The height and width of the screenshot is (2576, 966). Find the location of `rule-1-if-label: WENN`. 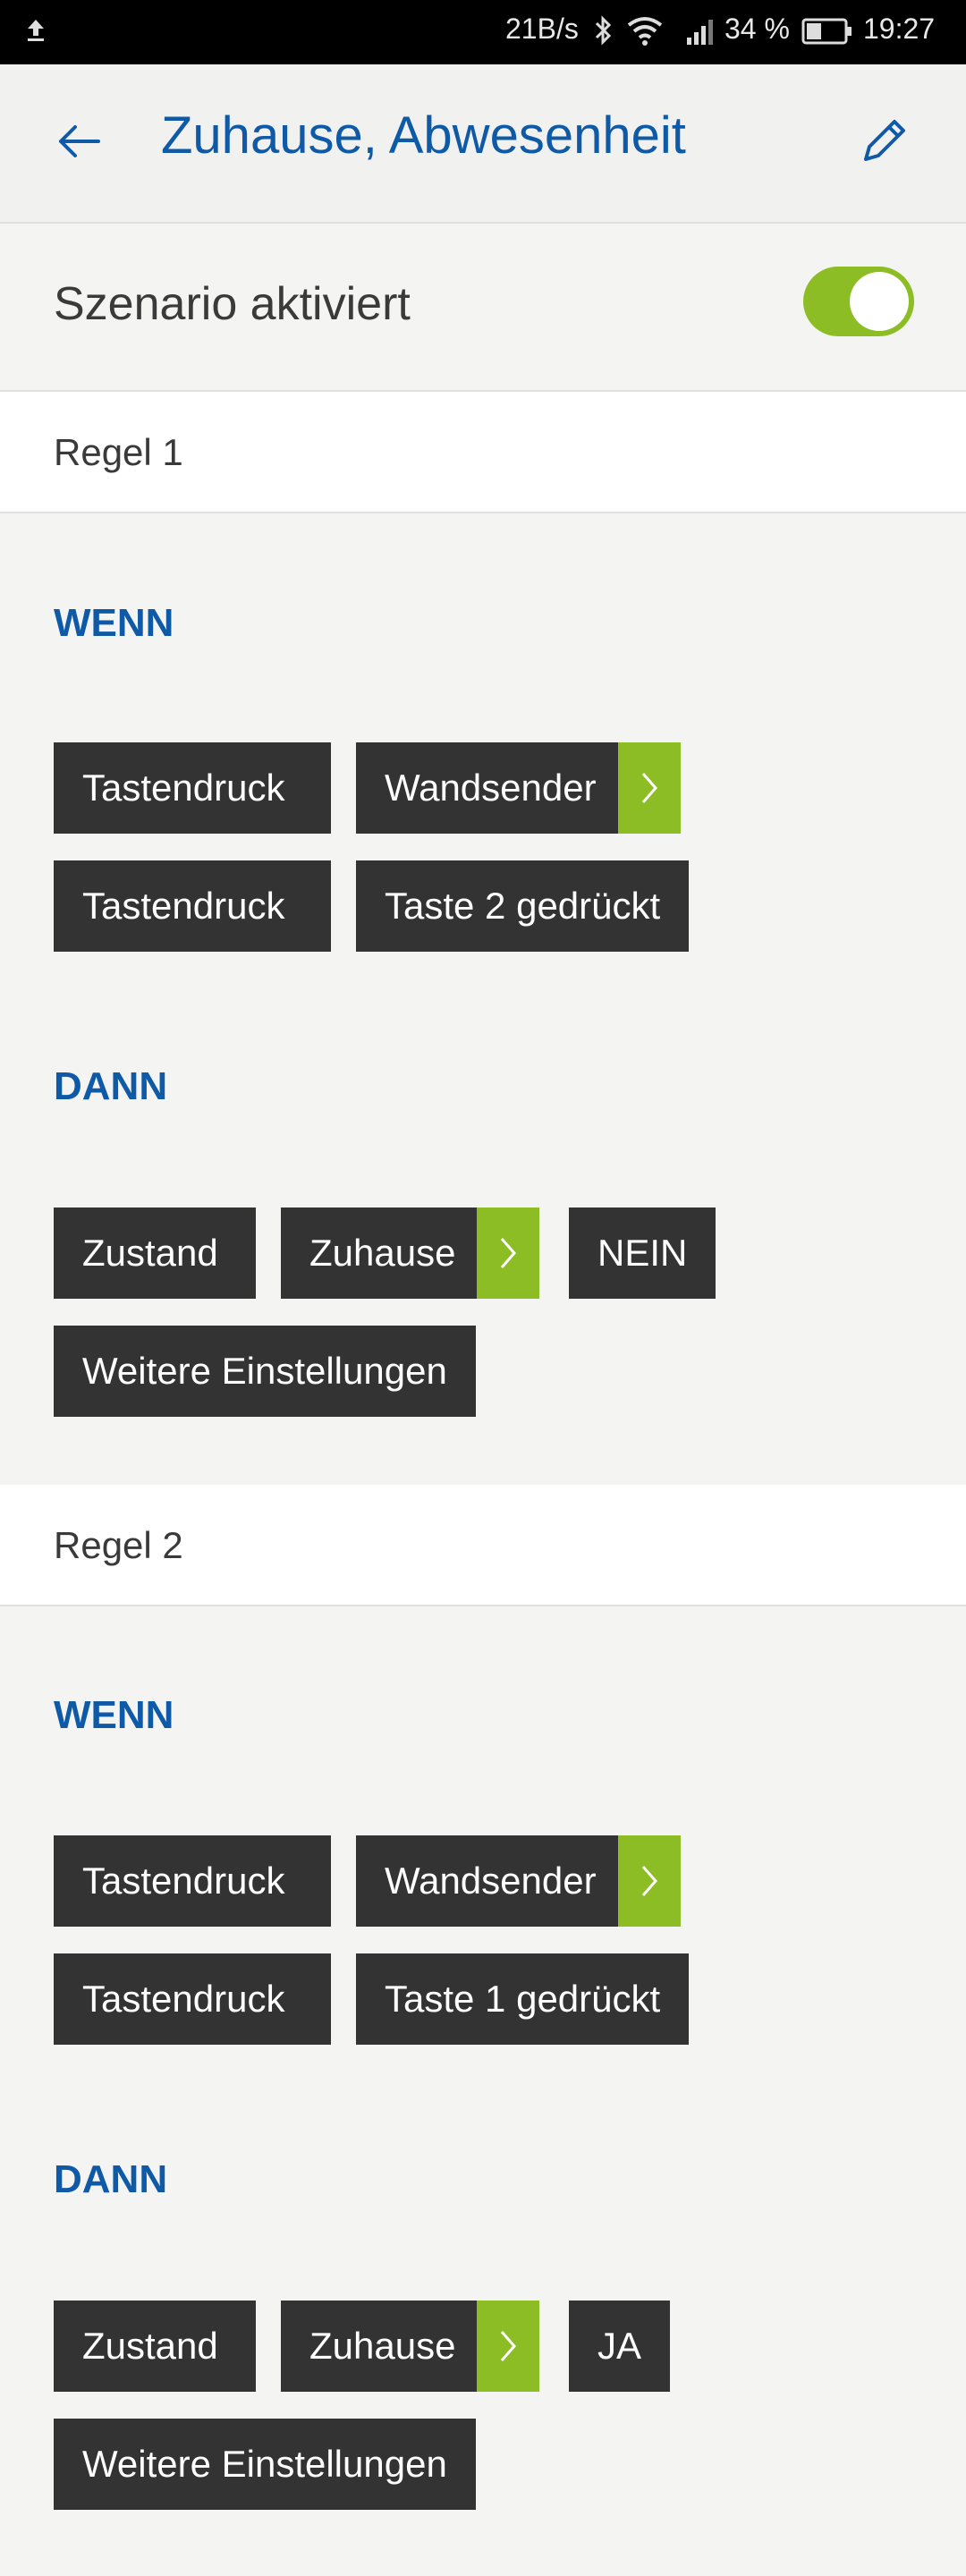

rule-1-if-label: WENN is located at coordinates (114, 623).